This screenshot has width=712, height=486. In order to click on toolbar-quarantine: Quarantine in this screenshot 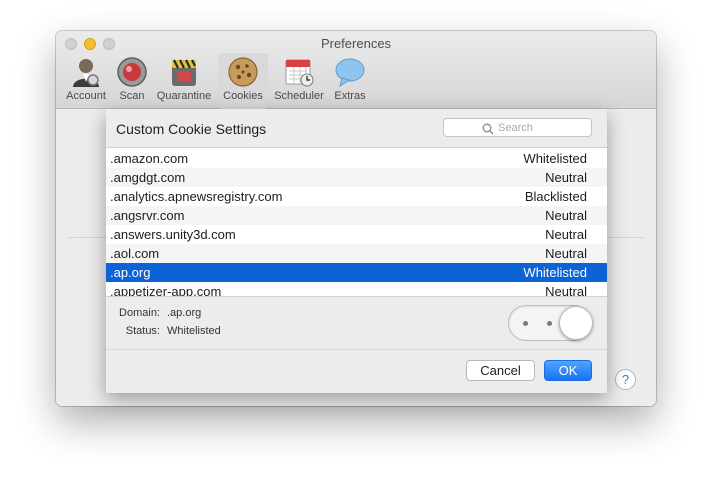, I will do `click(184, 81)`.